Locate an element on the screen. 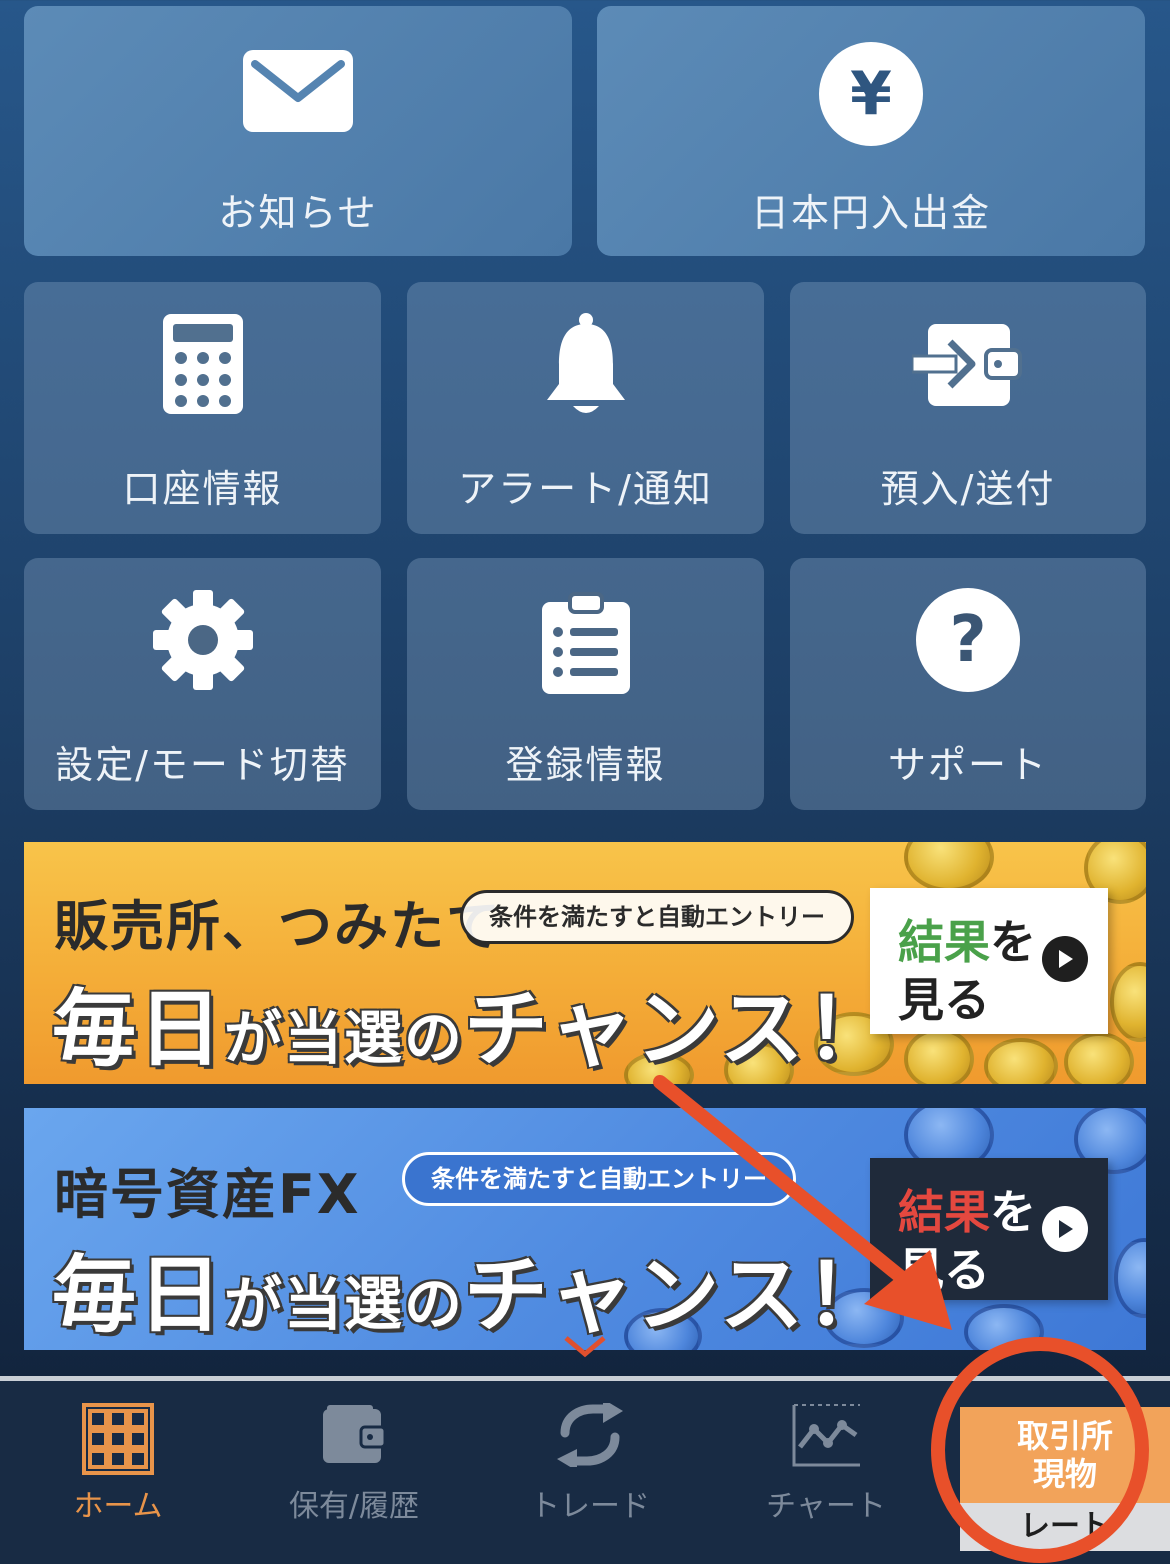 The width and height of the screenshot is (1170, 1564). tile-settings-mode: 設定/モード切替 is located at coordinates (202, 684).